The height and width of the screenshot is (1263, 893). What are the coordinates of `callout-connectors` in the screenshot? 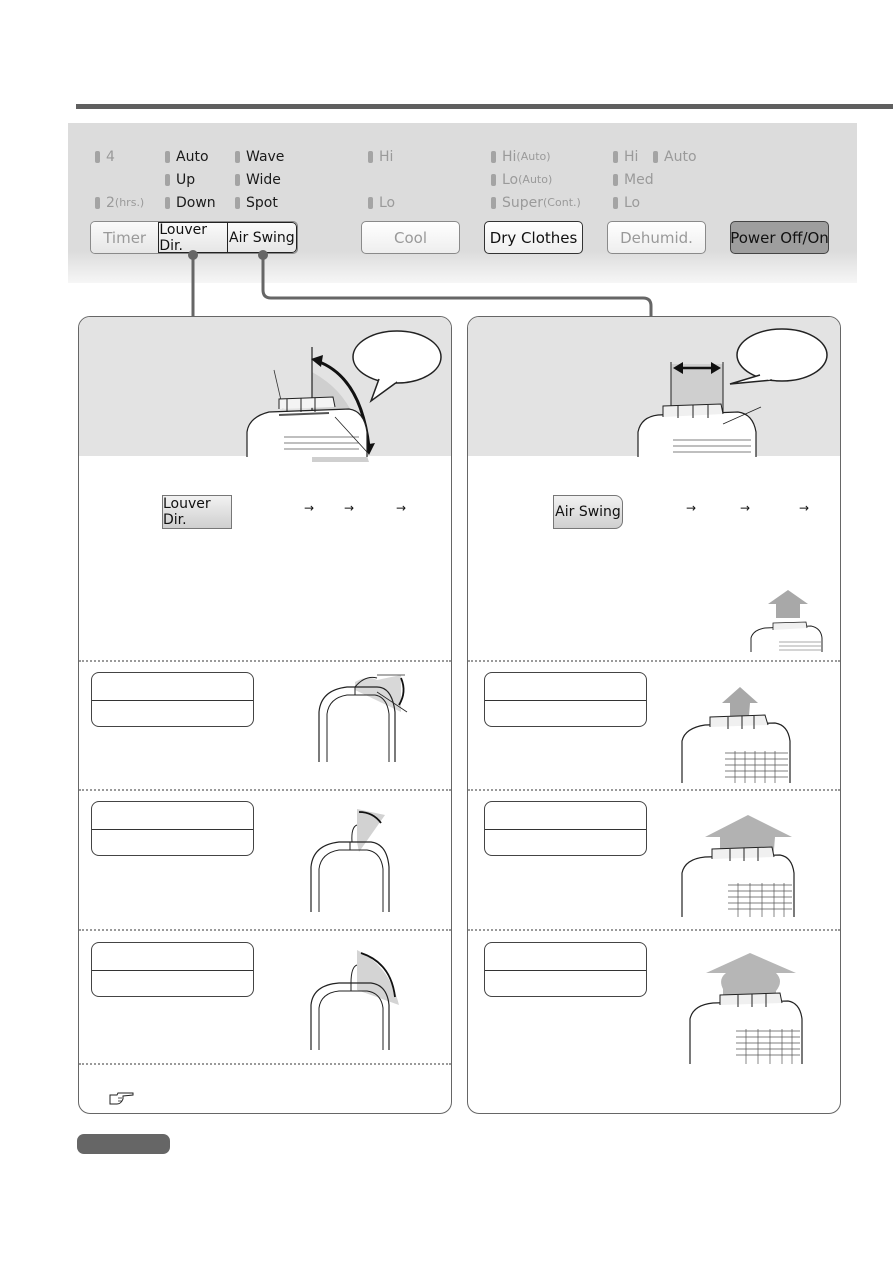 It's located at (420, 284).